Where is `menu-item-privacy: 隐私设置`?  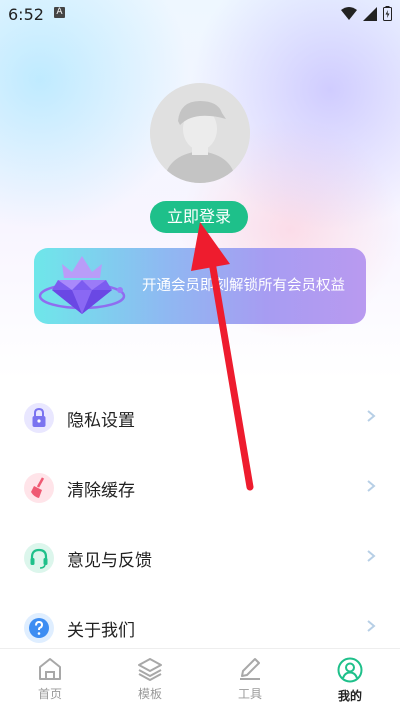
menu-item-privacy: 隐私设置 is located at coordinates (200, 419).